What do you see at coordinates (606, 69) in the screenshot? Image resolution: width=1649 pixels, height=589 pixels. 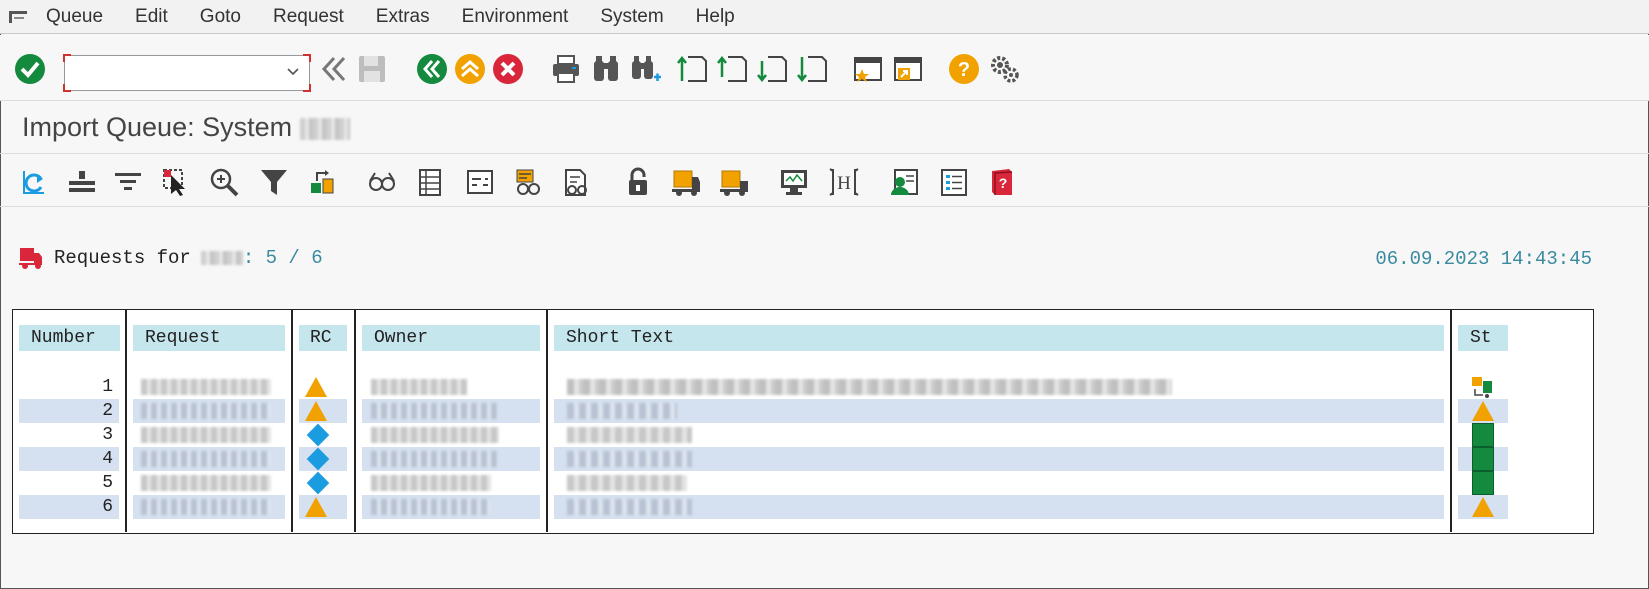 I see `find-icon` at bounding box center [606, 69].